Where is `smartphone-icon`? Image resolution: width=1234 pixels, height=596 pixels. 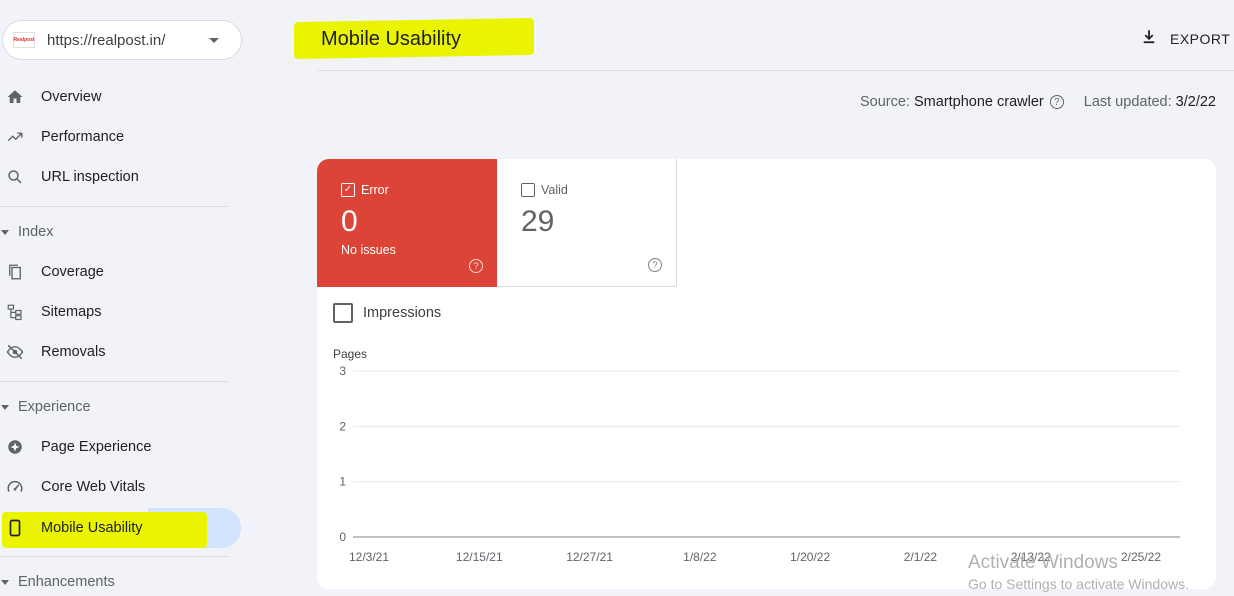
smartphone-icon is located at coordinates (15, 528).